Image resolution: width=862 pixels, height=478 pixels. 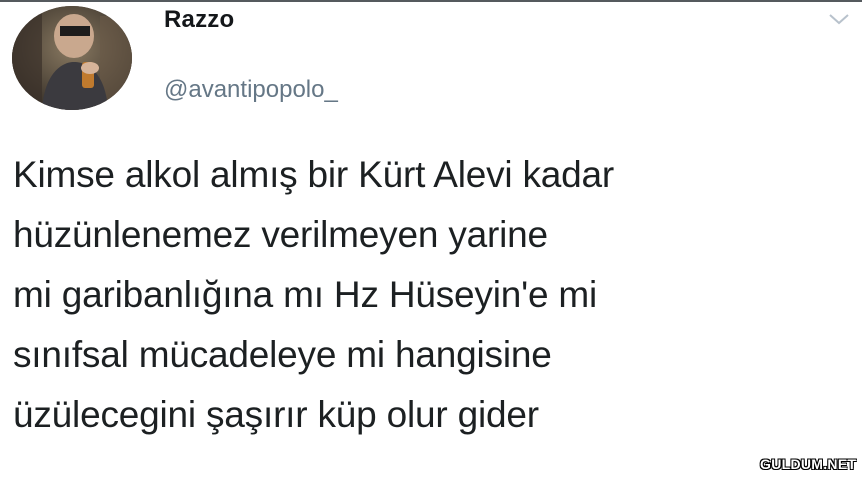 I want to click on top-border, so click(x=431, y=1).